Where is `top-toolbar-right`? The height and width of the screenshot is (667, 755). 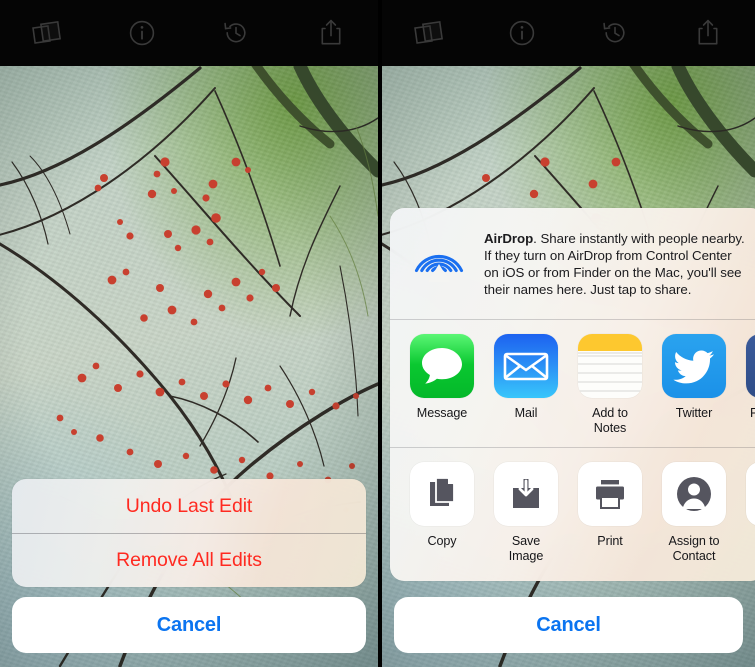 top-toolbar-right is located at coordinates (568, 33).